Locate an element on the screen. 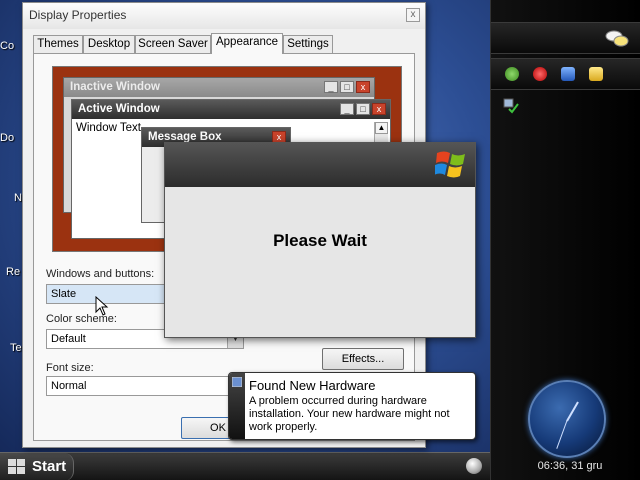 Image resolution: width=640 pixels, height=480 pixels. monitor-icon is located at coordinates (568, 74).